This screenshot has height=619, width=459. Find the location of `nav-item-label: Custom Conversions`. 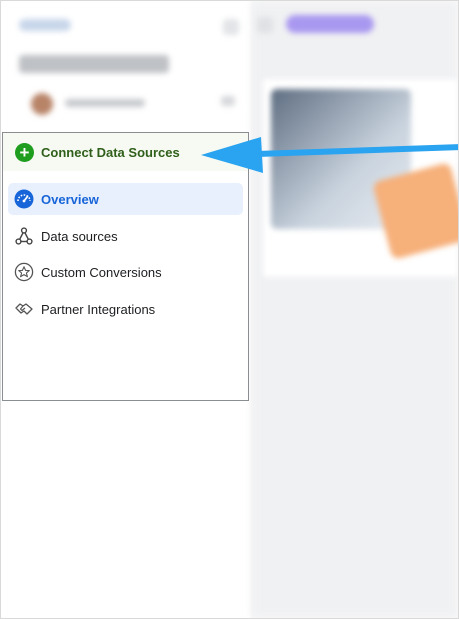

nav-item-label: Custom Conversions is located at coordinates (101, 272).